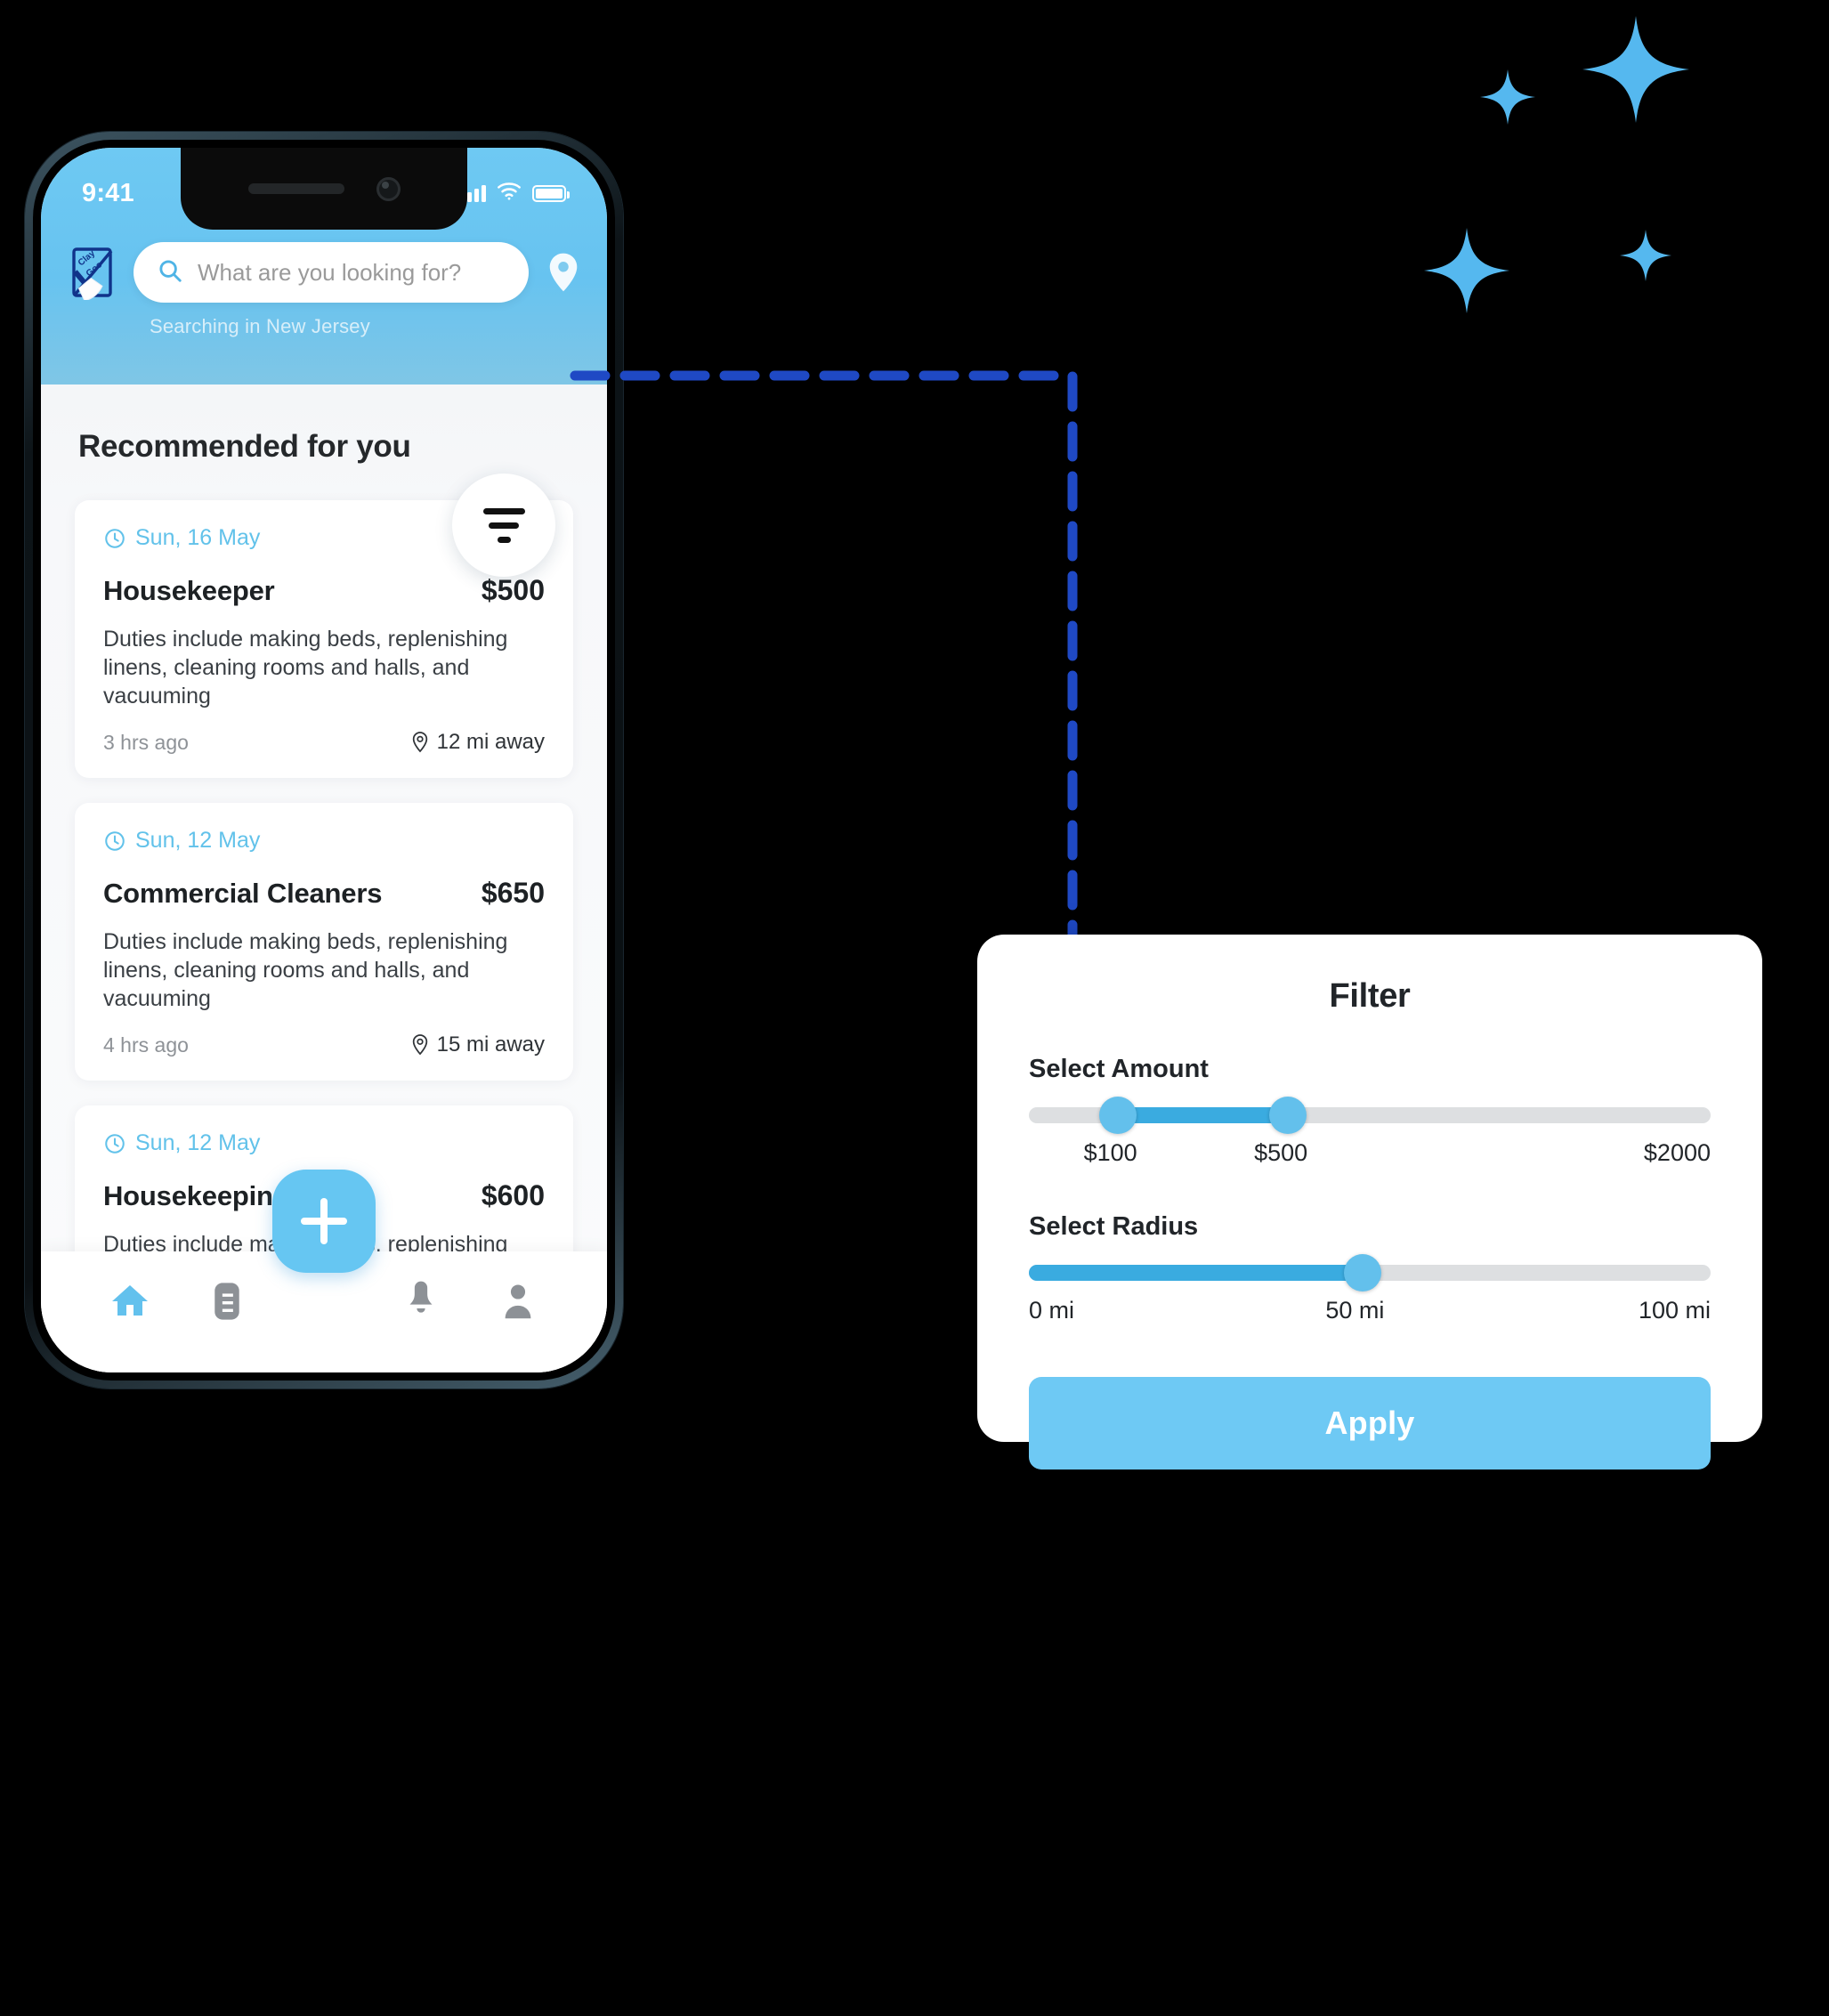 This screenshot has width=1829, height=2016. I want to click on wifi-icon, so click(509, 193).